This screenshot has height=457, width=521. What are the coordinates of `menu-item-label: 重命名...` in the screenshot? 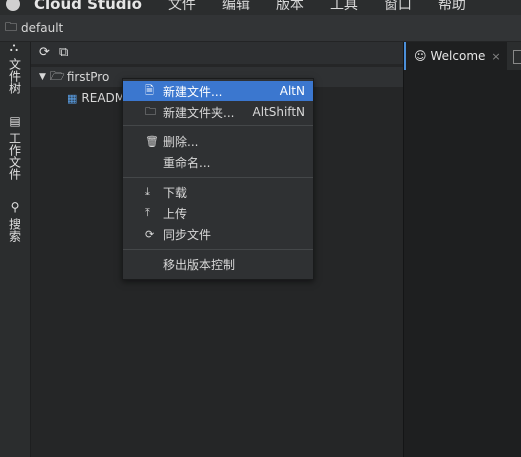 It's located at (187, 162).